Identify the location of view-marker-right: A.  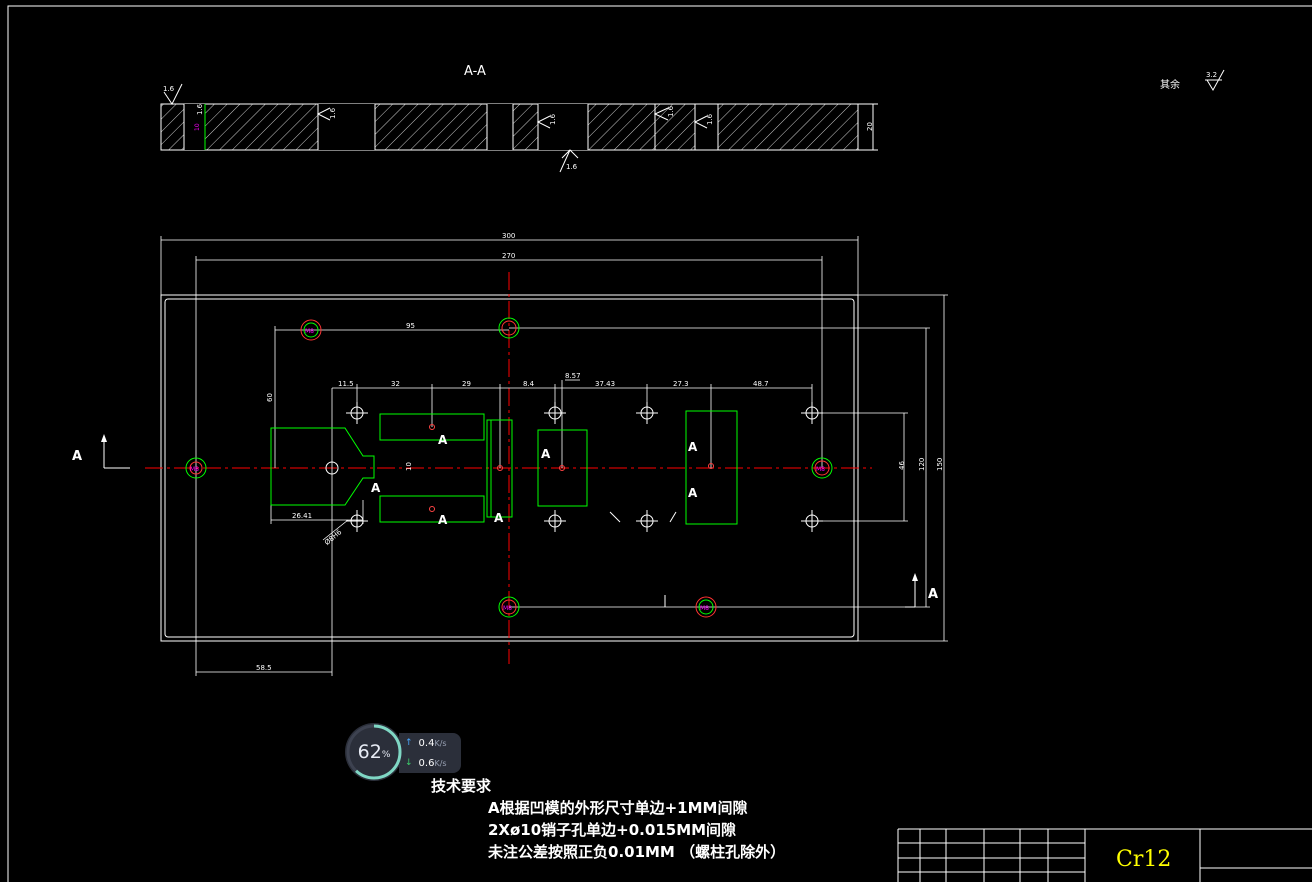
(933, 594).